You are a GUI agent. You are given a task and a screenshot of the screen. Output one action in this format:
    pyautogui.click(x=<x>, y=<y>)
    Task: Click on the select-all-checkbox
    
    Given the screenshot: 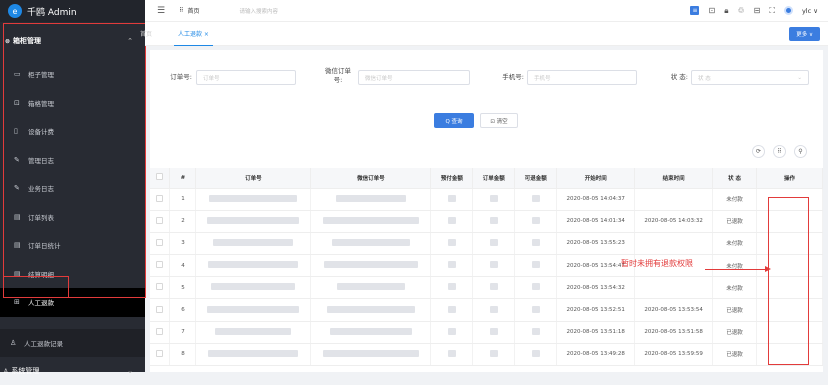 What is the action you would take?
    pyautogui.click(x=160, y=177)
    